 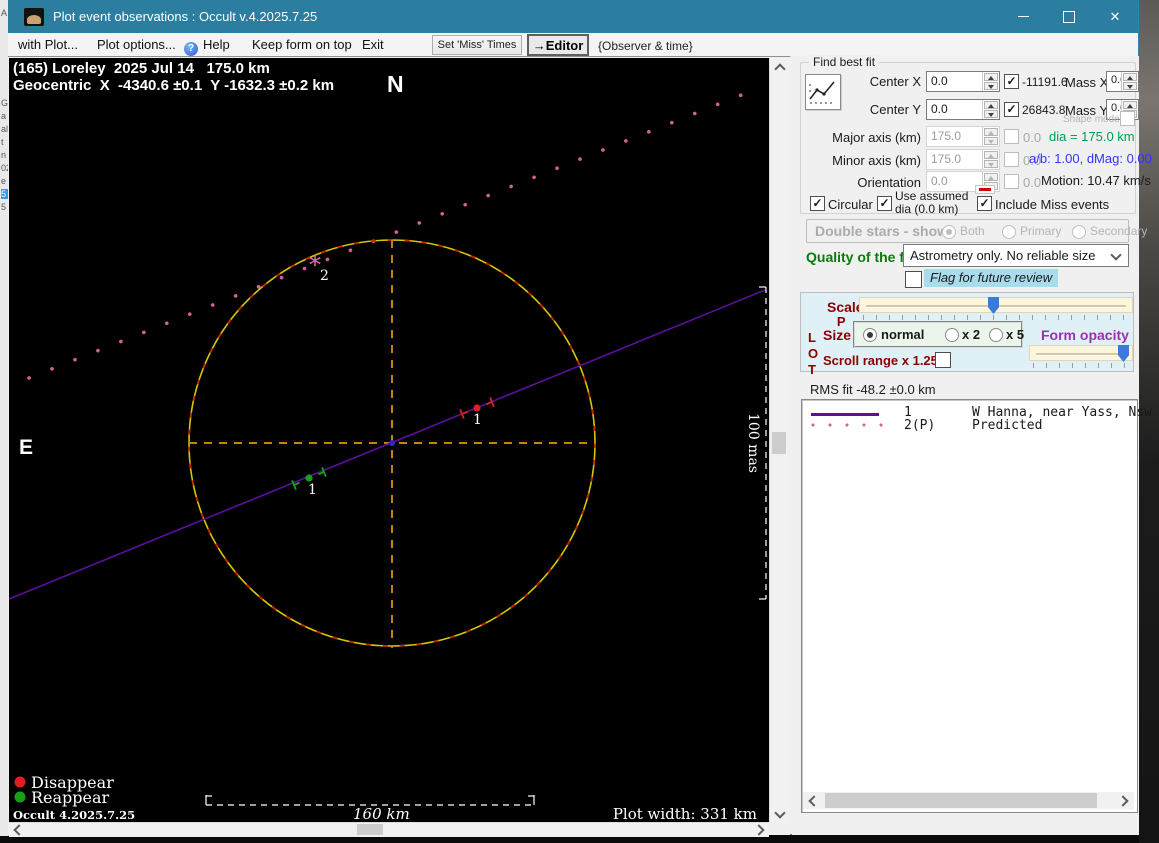 What do you see at coordinates (1009, 232) in the screenshot?
I see `double-primary-radio` at bounding box center [1009, 232].